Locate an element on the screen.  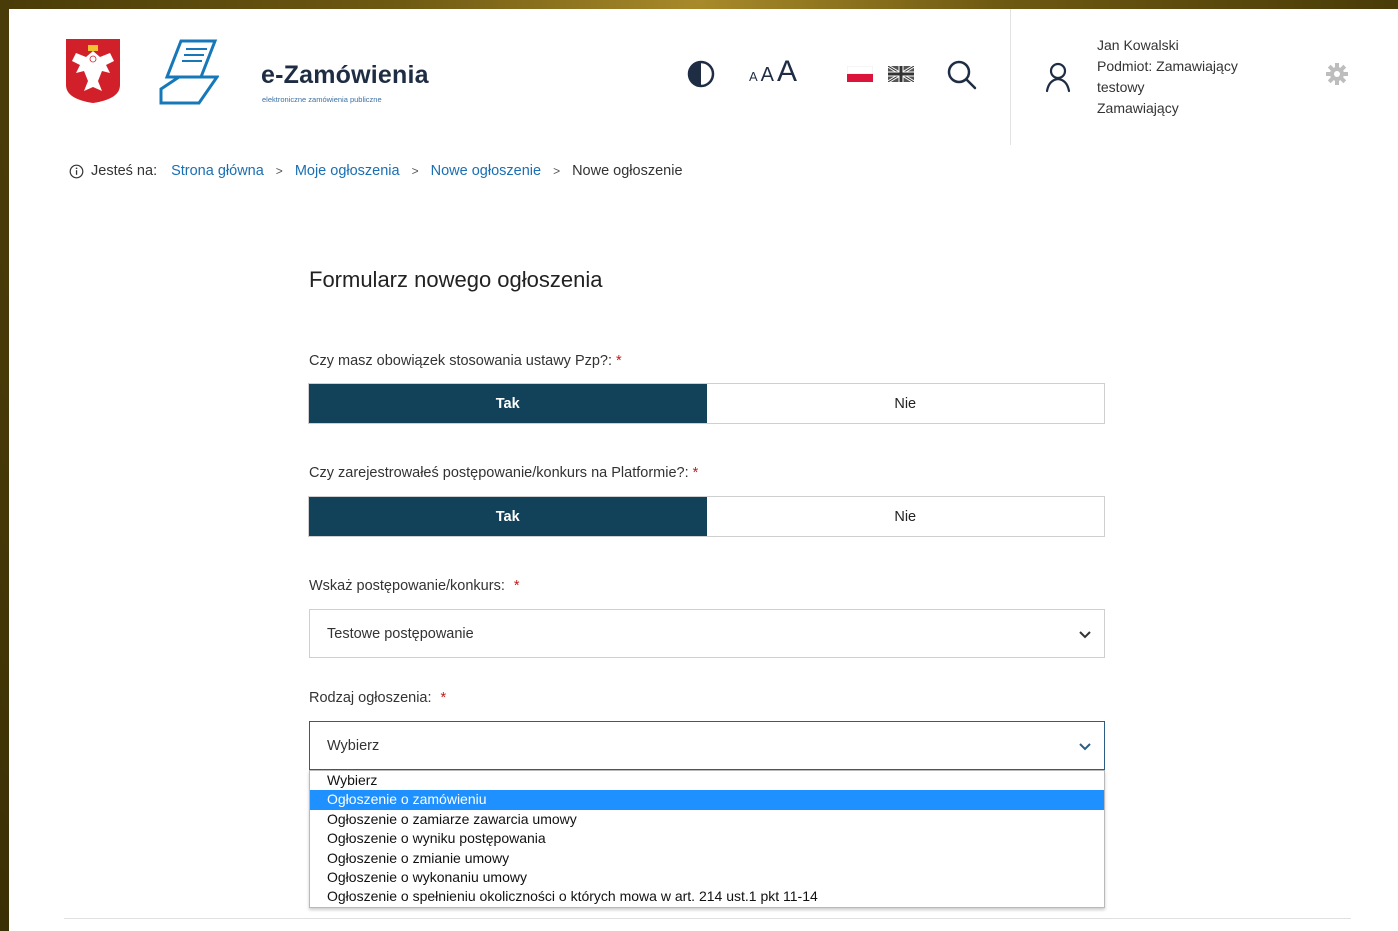
user-icon is located at coordinates (1058, 77).